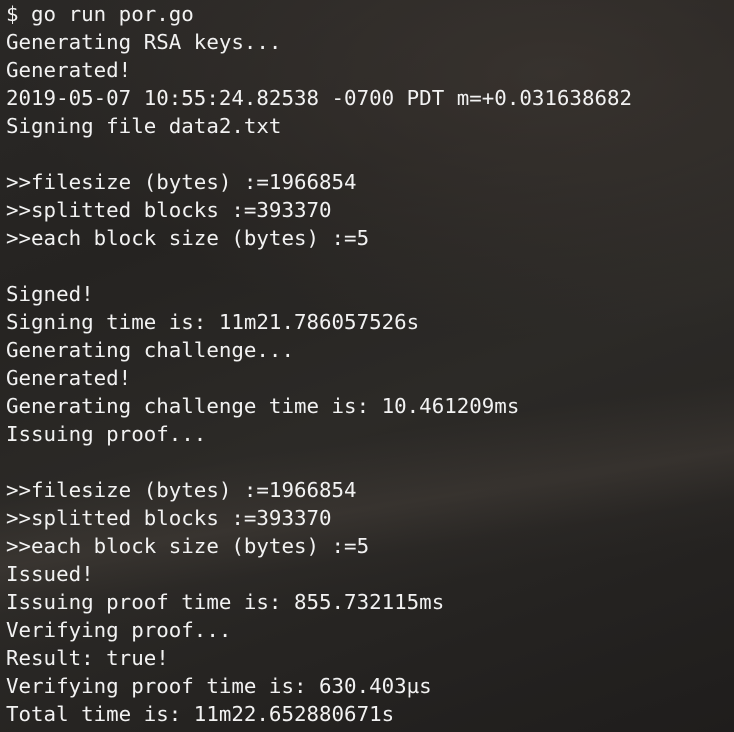 This screenshot has width=734, height=732. I want to click on output-line: Signing file data2.txt, so click(144, 126).